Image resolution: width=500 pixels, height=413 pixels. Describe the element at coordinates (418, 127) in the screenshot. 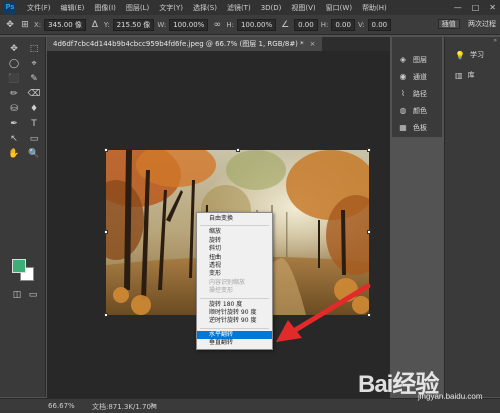

I see `panel-tab-swatches: ▦ 色板` at that location.